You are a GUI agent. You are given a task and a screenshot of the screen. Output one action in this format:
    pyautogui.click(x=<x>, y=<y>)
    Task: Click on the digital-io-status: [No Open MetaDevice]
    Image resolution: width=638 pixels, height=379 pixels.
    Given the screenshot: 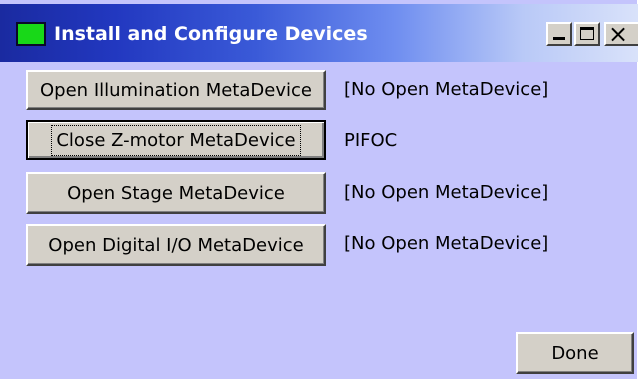 What is the action you would take?
    pyautogui.click(x=446, y=243)
    